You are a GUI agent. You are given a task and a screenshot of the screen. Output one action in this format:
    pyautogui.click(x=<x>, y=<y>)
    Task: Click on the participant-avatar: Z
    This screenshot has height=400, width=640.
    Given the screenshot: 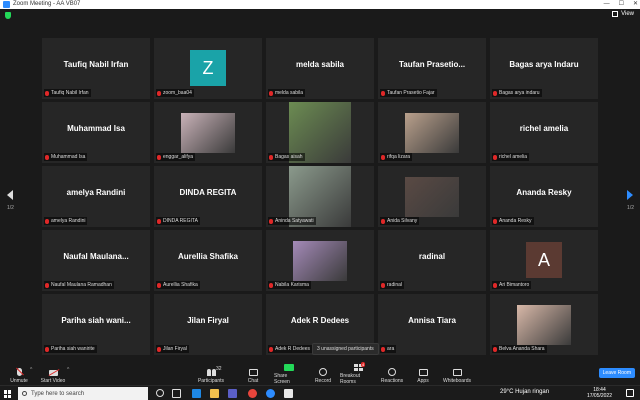 What is the action you would take?
    pyautogui.click(x=208, y=68)
    